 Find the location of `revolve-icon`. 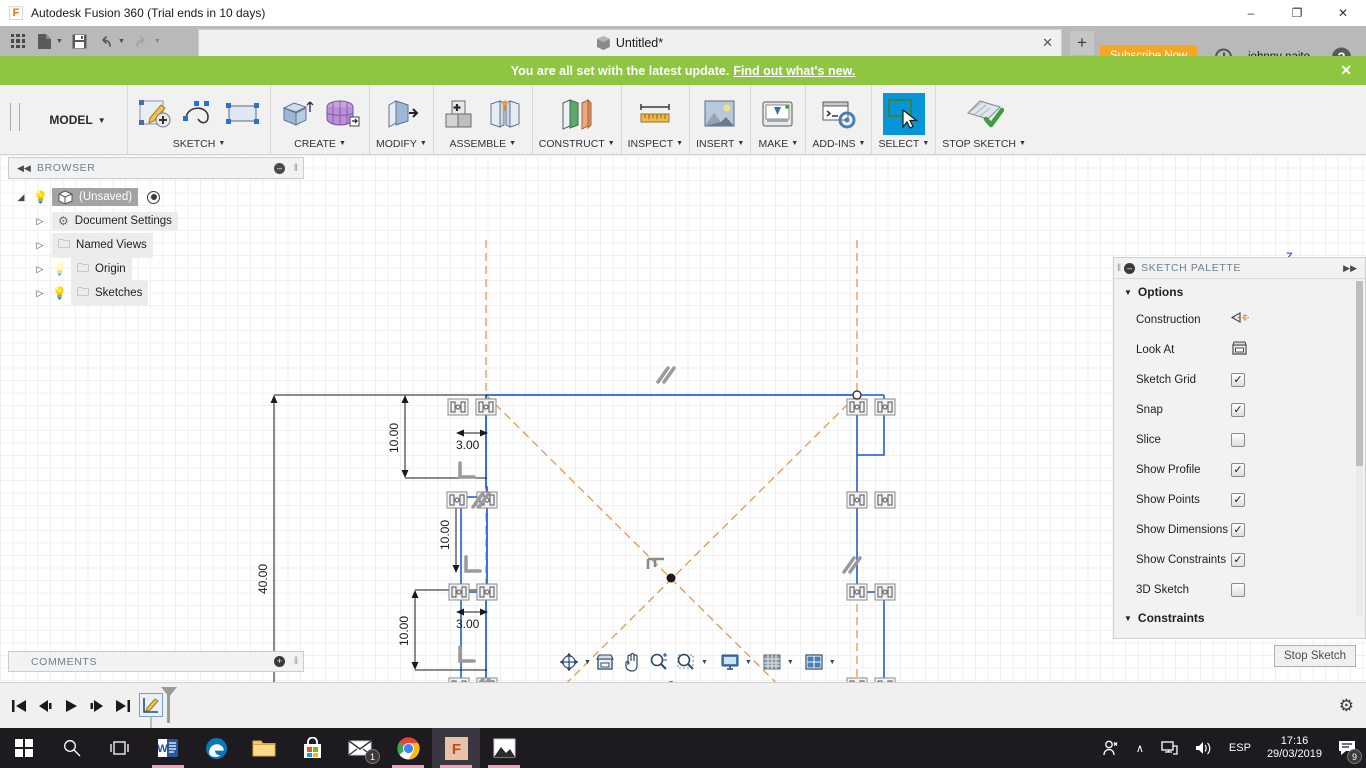

revolve-icon is located at coordinates (342, 114).